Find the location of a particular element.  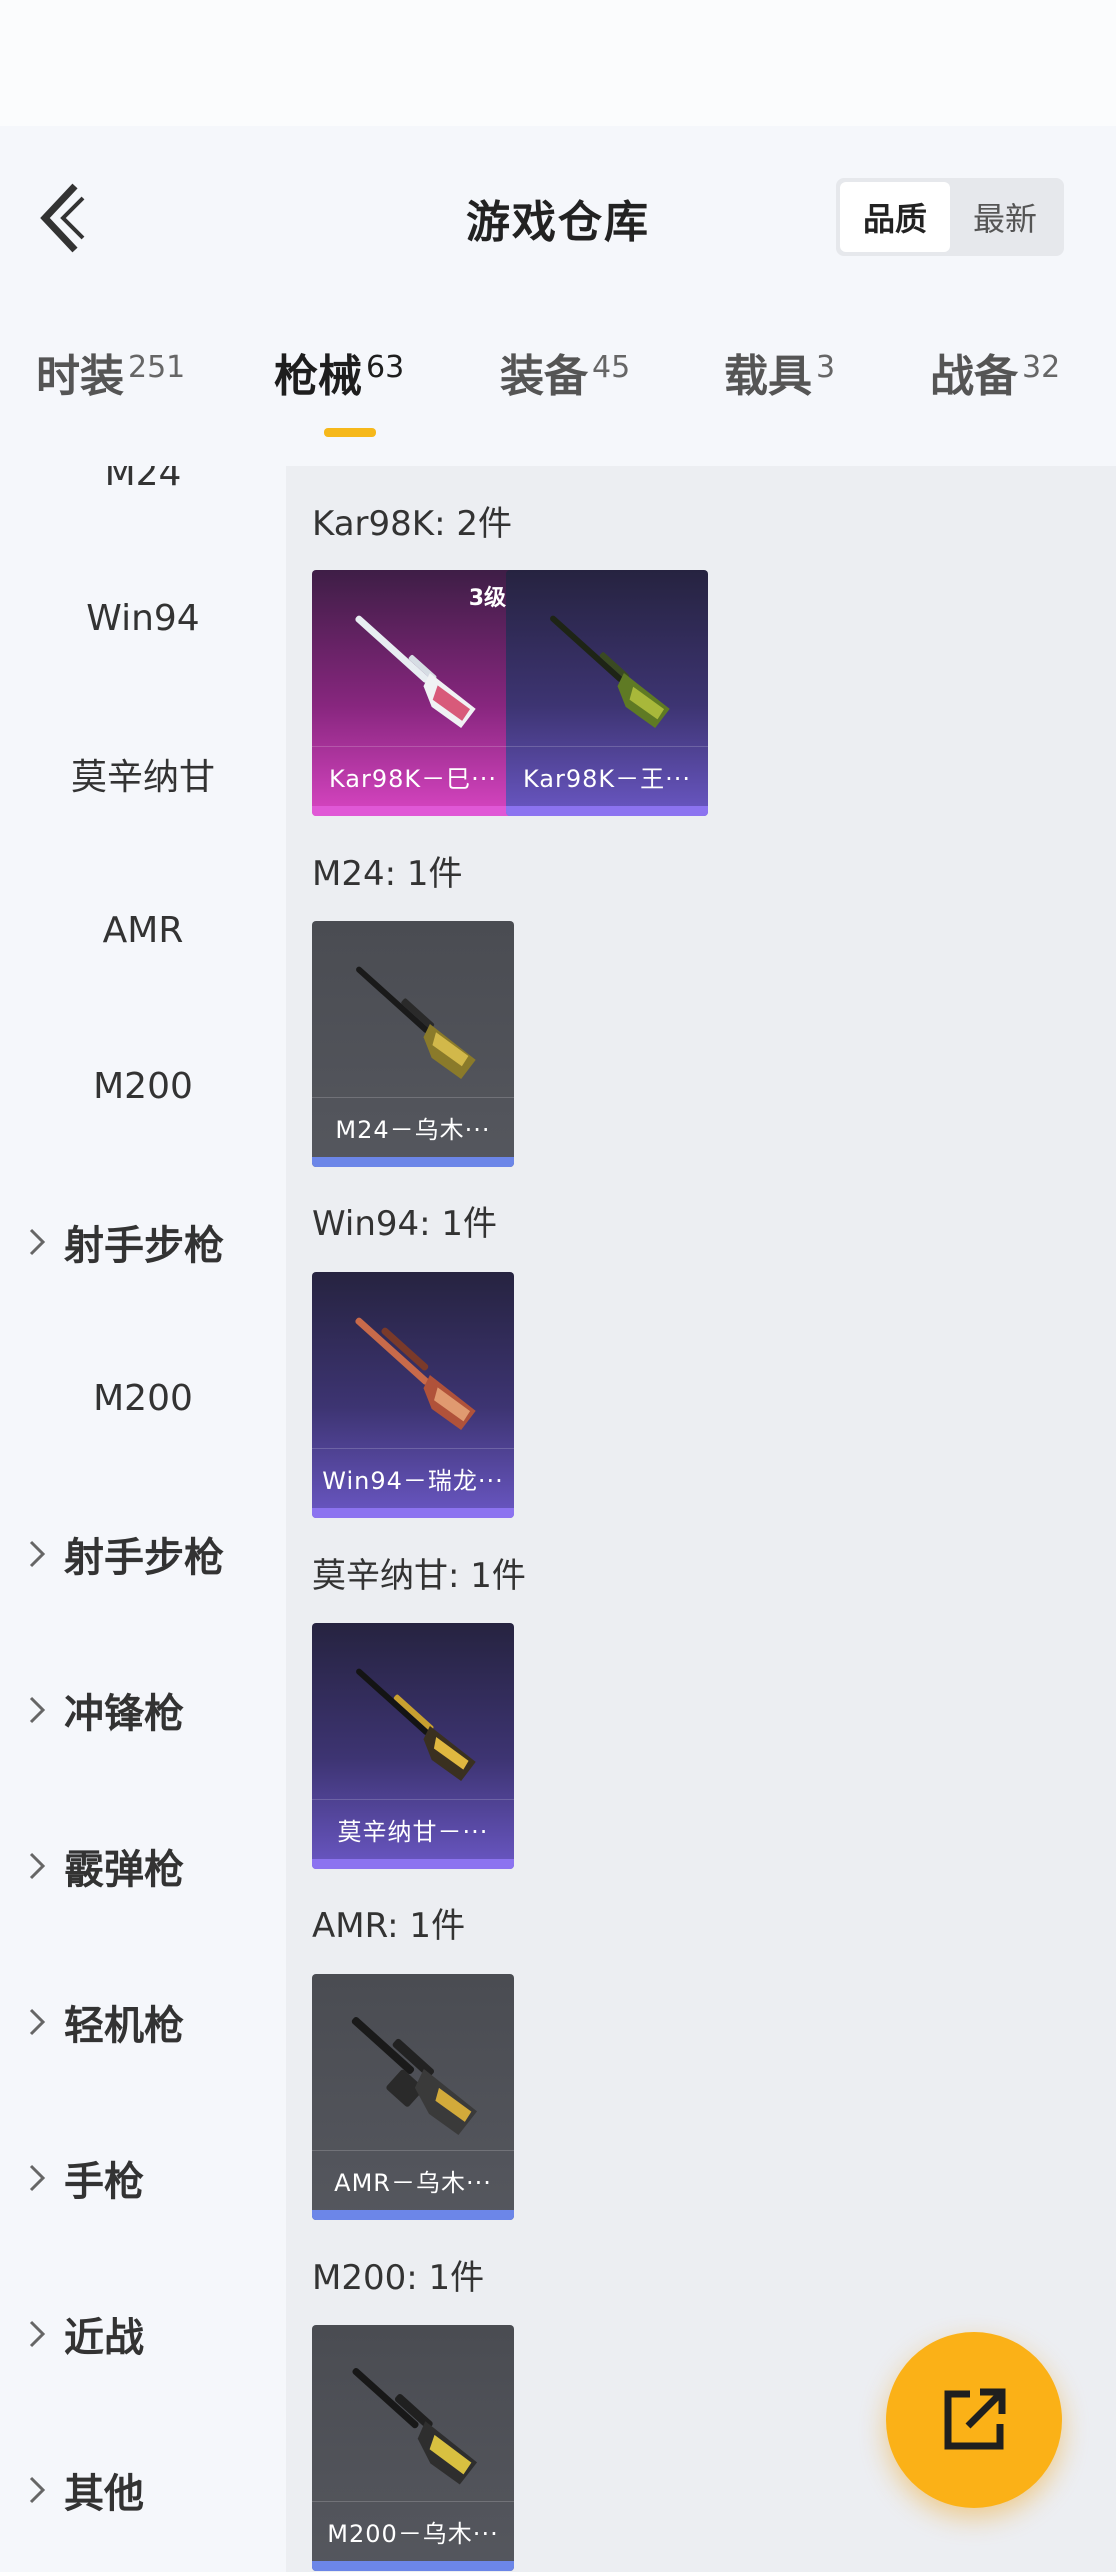

sidebar-item-mosin: 莫辛纳甘 is located at coordinates (143, 774).